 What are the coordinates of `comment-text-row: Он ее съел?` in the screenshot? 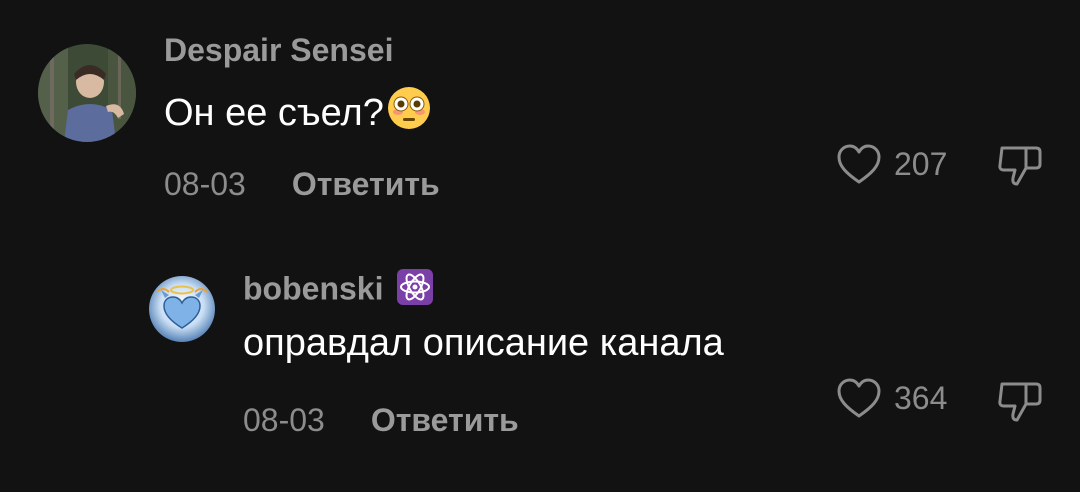 It's located at (298, 113).